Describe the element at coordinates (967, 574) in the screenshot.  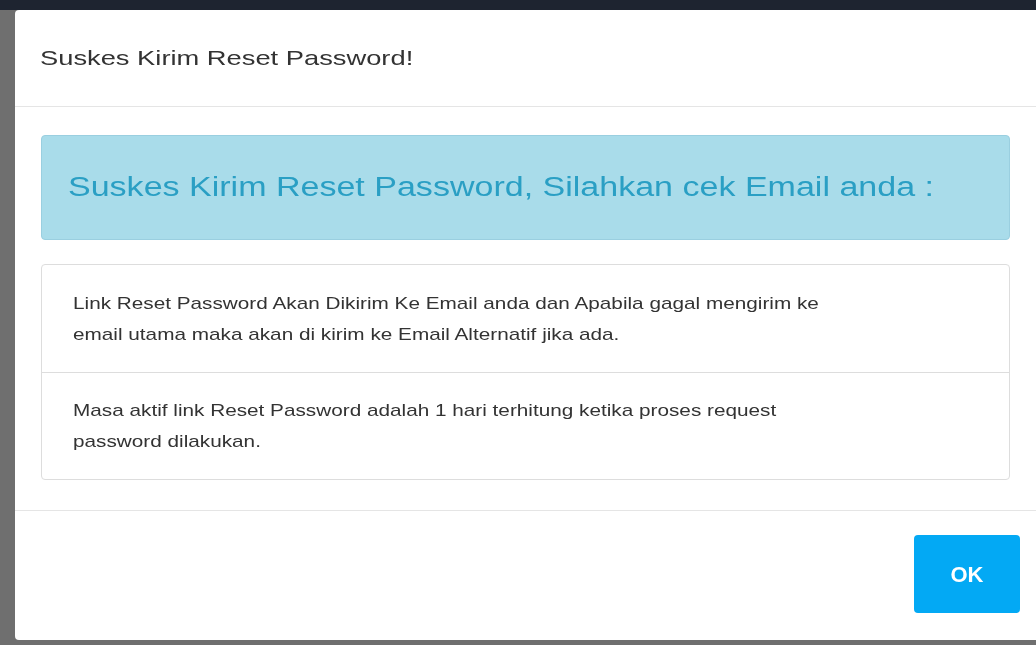
I see `ok-button: OK` at that location.